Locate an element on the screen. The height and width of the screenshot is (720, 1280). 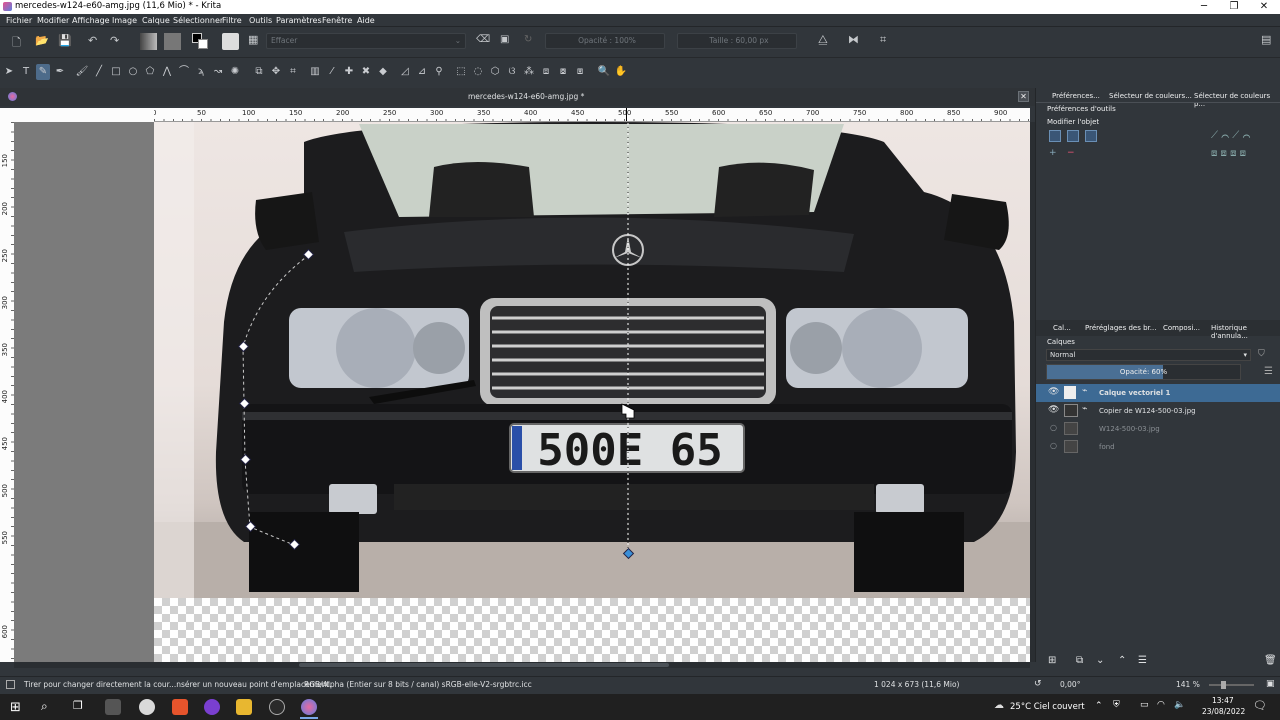
preserve-alpha-icon: ▣ is located at coordinates (504, 39).